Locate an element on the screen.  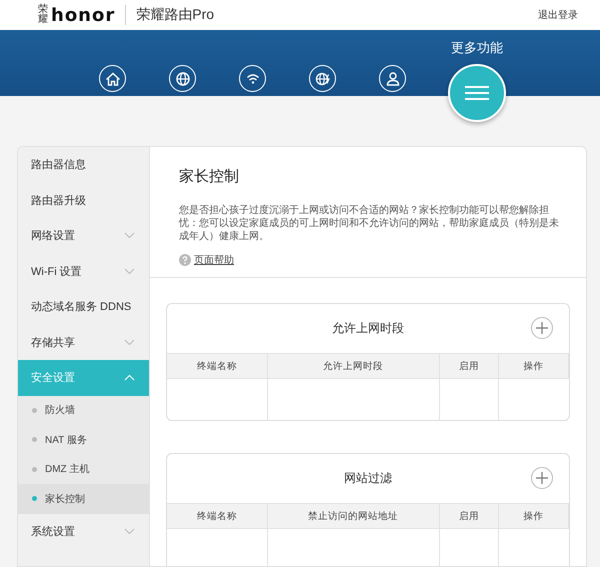
sidebar-item: 存储共享 is located at coordinates (83, 342).